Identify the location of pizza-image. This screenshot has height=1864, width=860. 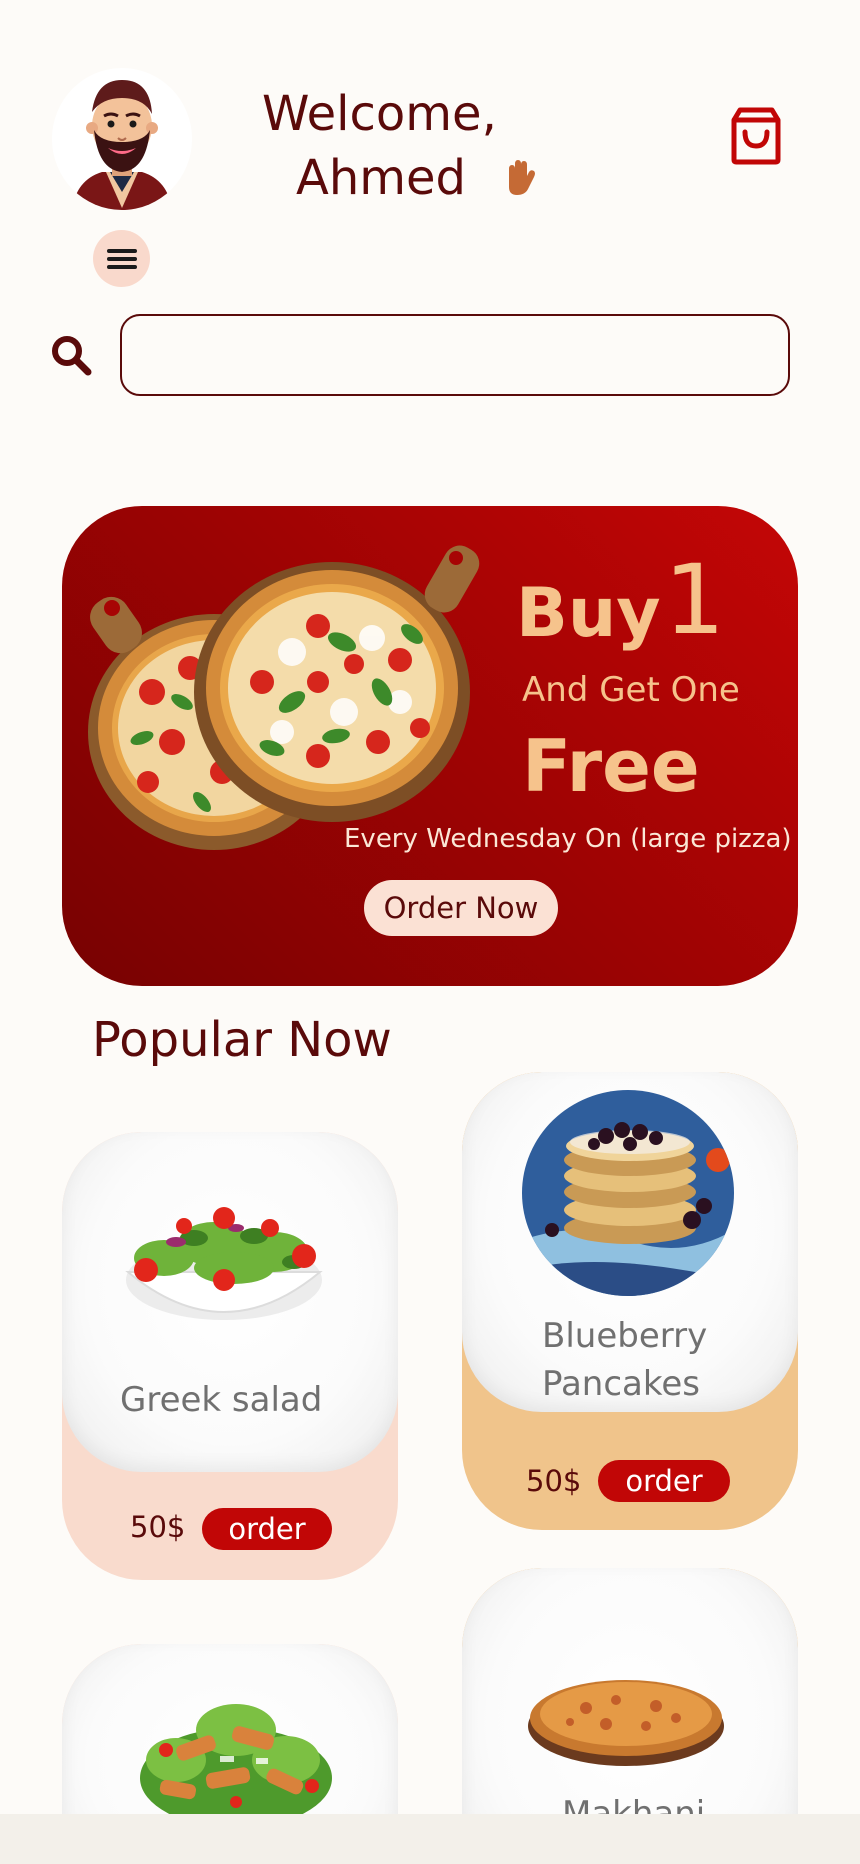
(284, 697).